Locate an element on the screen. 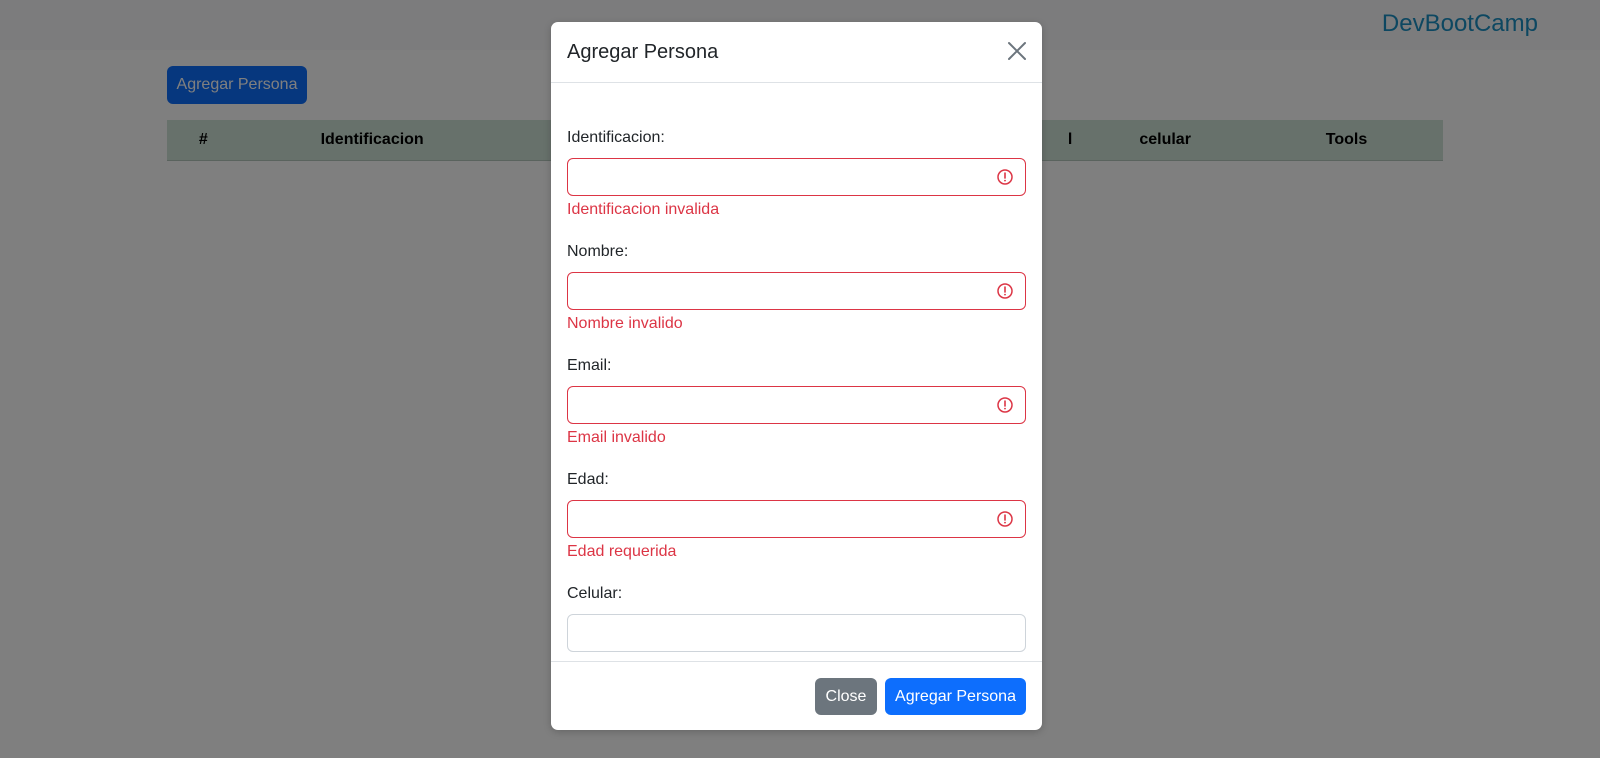 The image size is (1600, 758). nombre-input-wrap is located at coordinates (796, 291).